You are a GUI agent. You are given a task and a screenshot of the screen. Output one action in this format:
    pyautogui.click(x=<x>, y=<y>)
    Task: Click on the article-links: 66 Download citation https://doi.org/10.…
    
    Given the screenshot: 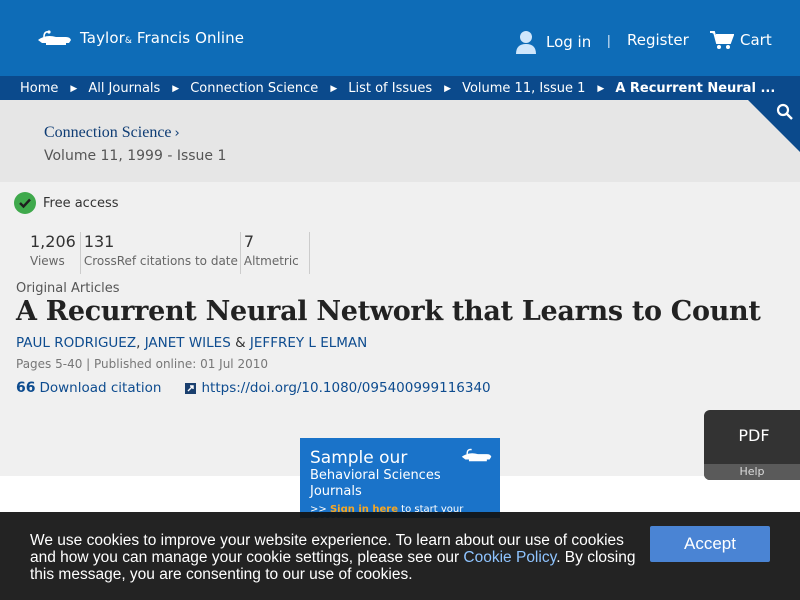 What is the action you would take?
    pyautogui.click(x=253, y=388)
    